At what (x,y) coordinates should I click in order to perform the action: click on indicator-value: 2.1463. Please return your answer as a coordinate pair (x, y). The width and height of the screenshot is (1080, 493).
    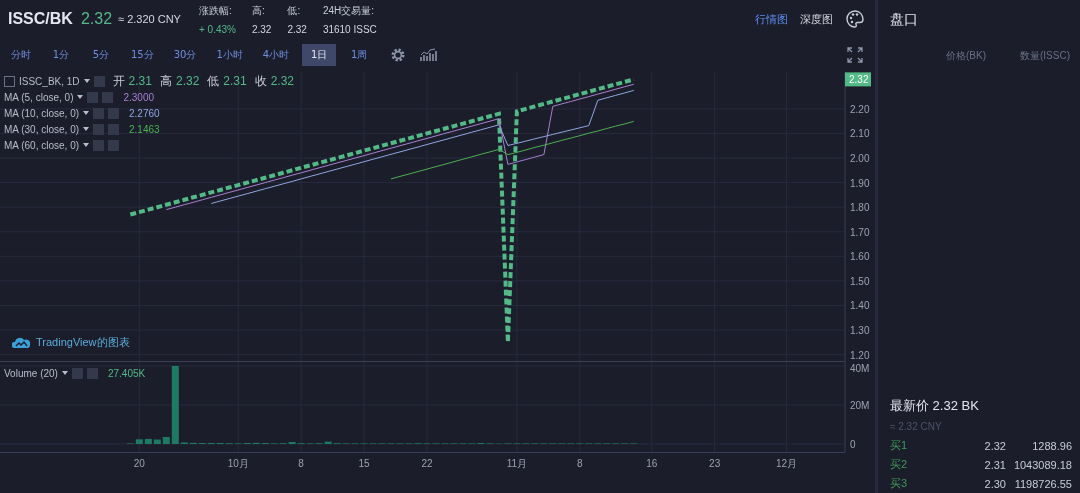
    Looking at the image, I should click on (144, 129).